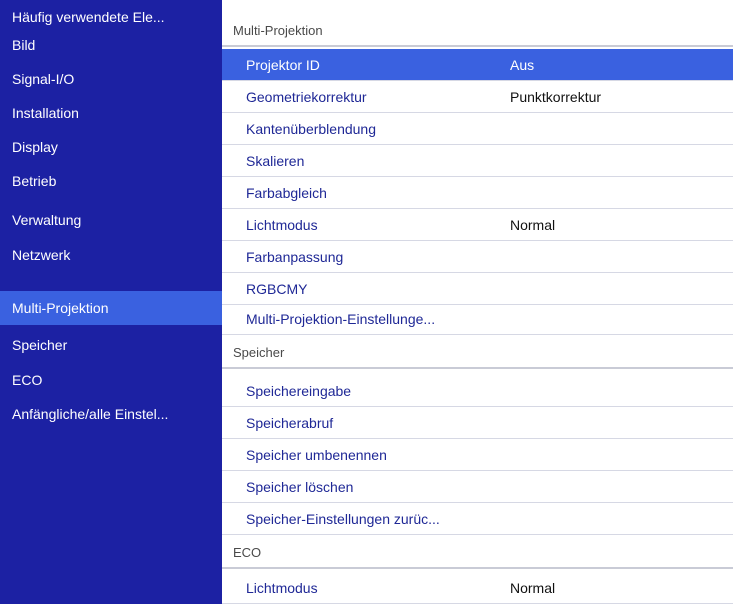 The width and height of the screenshot is (733, 604). I want to click on menu-item-eco-lichtmodus: Lichtmodus Normal, so click(477, 588).